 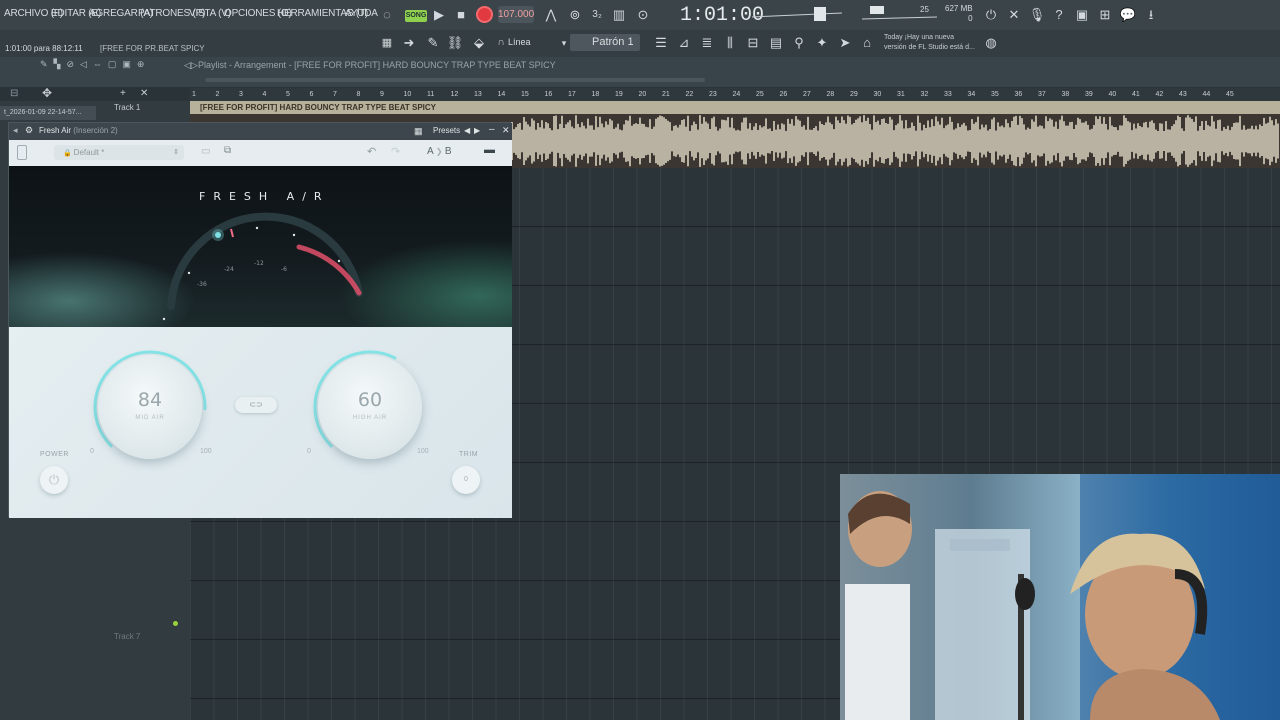 What do you see at coordinates (387, 15) in the screenshot?
I see `hint-icon: ◌` at bounding box center [387, 15].